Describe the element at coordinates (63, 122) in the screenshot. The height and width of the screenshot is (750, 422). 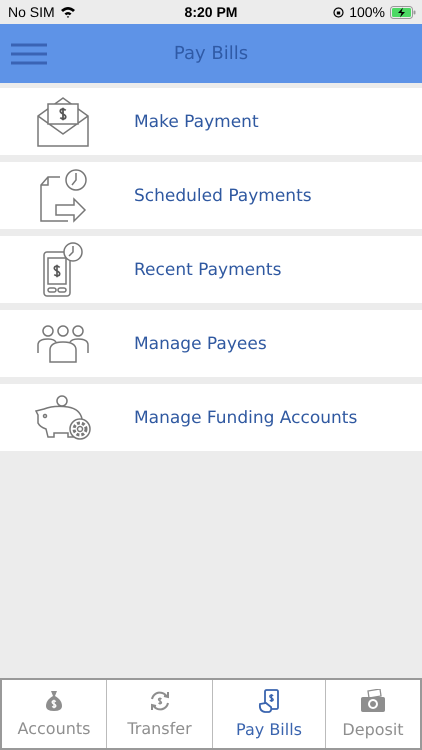
I see `envelope-dollar-icon` at that location.